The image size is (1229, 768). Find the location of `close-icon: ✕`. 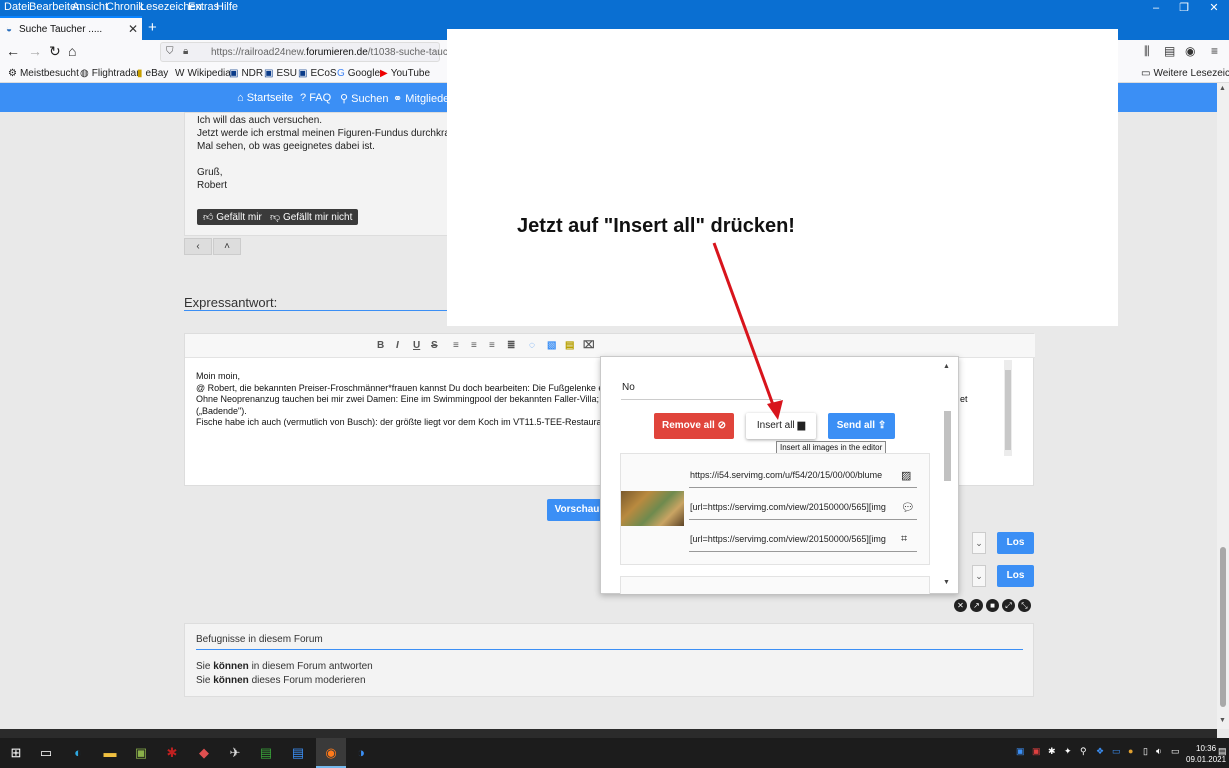

close-icon: ✕ is located at coordinates (960, 605).